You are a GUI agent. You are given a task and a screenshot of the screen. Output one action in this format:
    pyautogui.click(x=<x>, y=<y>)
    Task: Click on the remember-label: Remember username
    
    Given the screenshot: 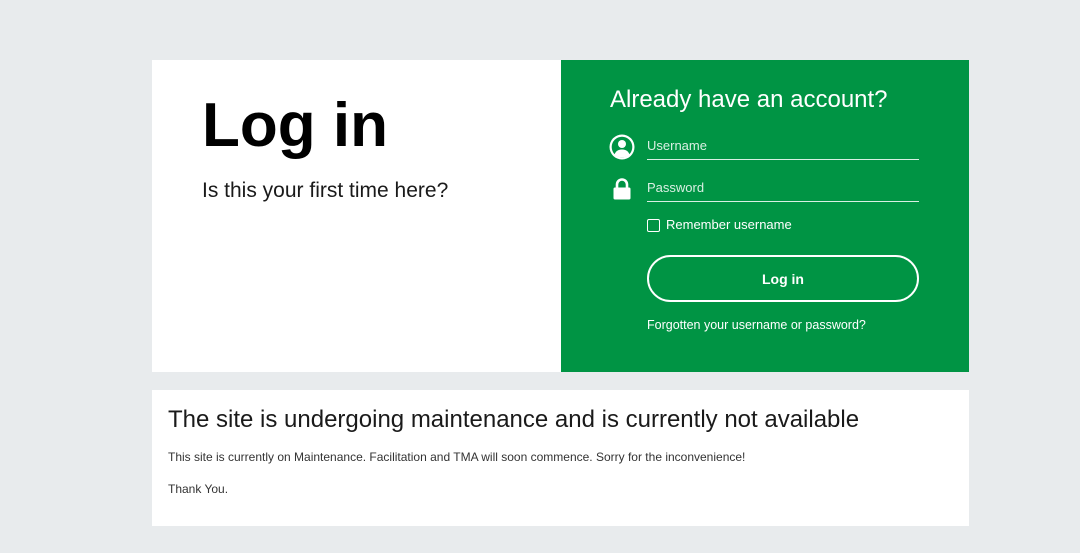 What is the action you would take?
    pyautogui.click(x=729, y=224)
    